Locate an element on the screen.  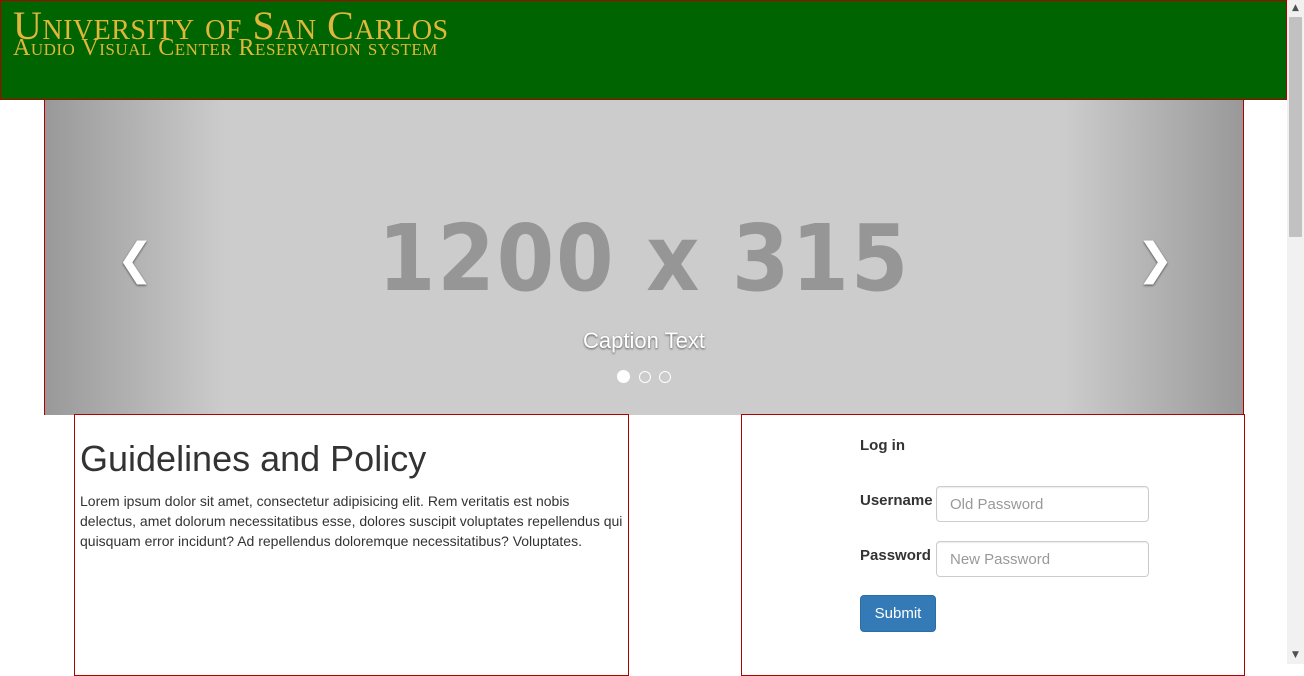
password-field is located at coordinates (1042, 559).